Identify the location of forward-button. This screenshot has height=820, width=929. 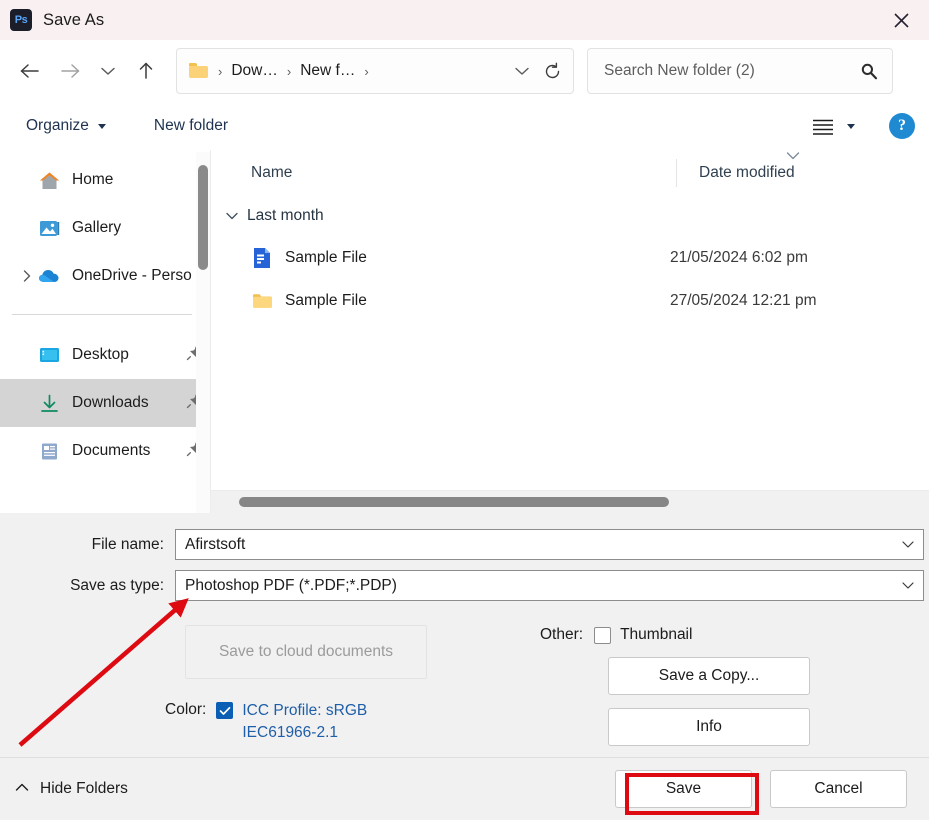
(70, 71).